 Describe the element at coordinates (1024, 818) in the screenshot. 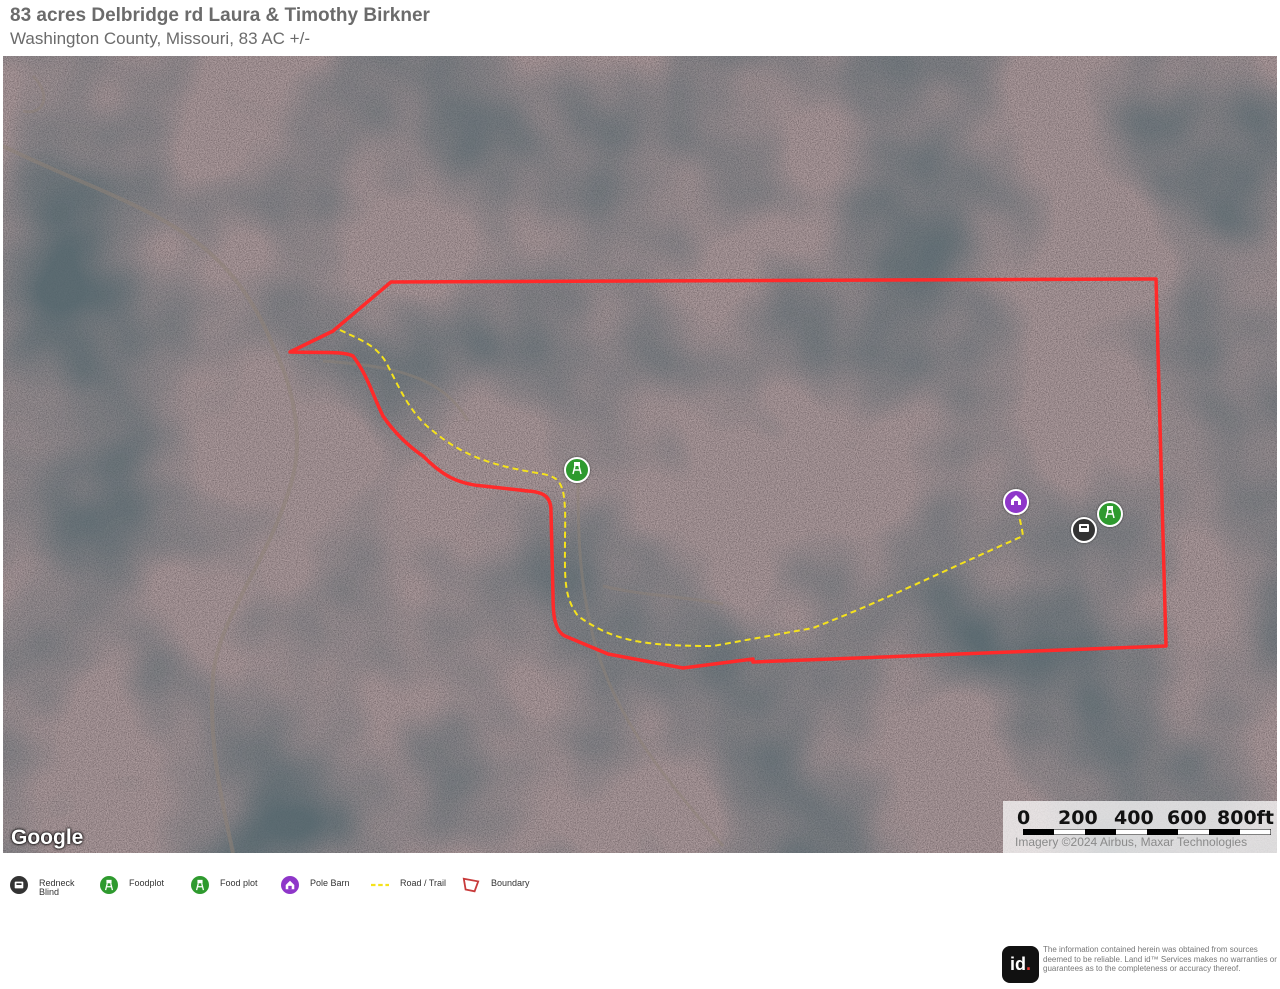

I see `scale-label: 0` at that location.